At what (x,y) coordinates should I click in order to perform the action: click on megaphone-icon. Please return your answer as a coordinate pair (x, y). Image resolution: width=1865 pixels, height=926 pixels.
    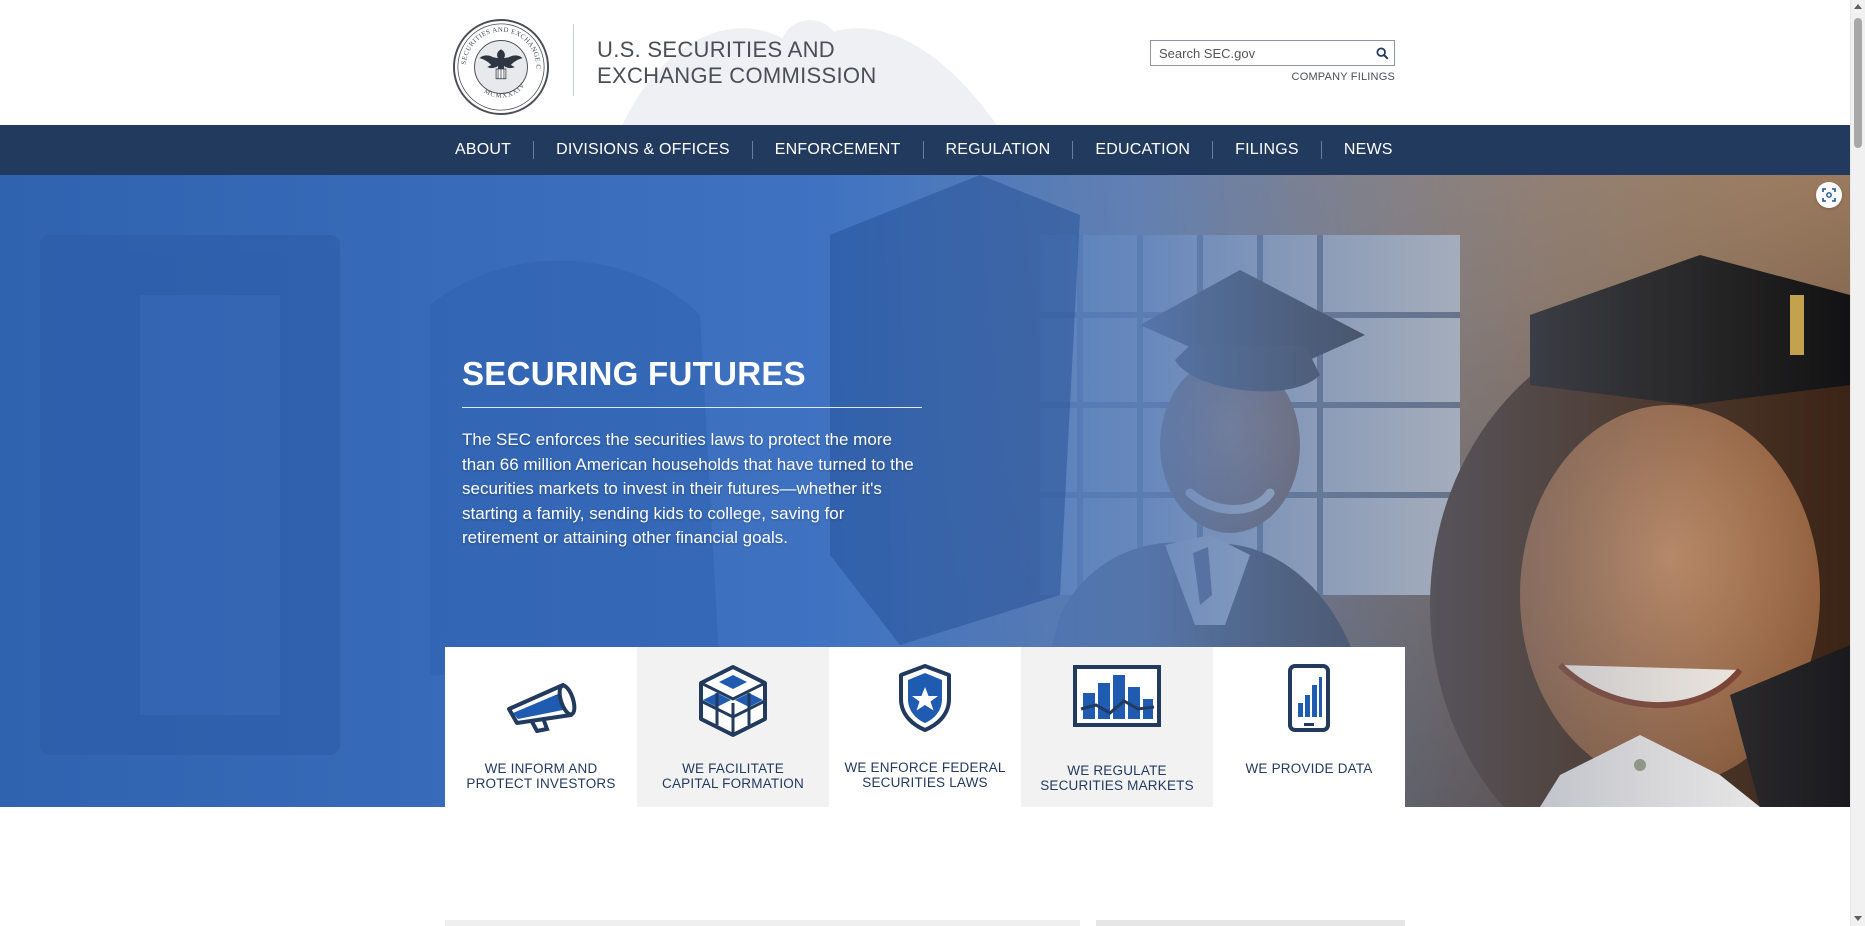
    Looking at the image, I should click on (542, 708).